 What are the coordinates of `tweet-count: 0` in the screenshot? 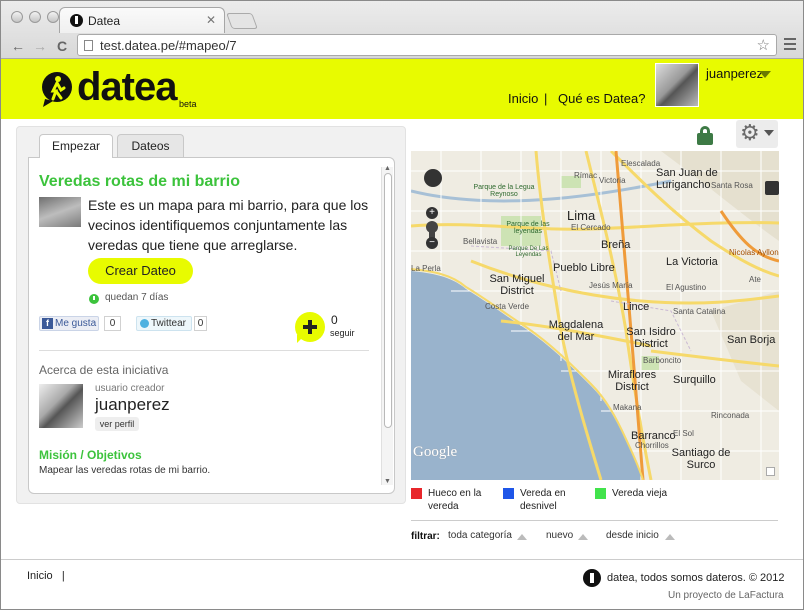 It's located at (200, 323).